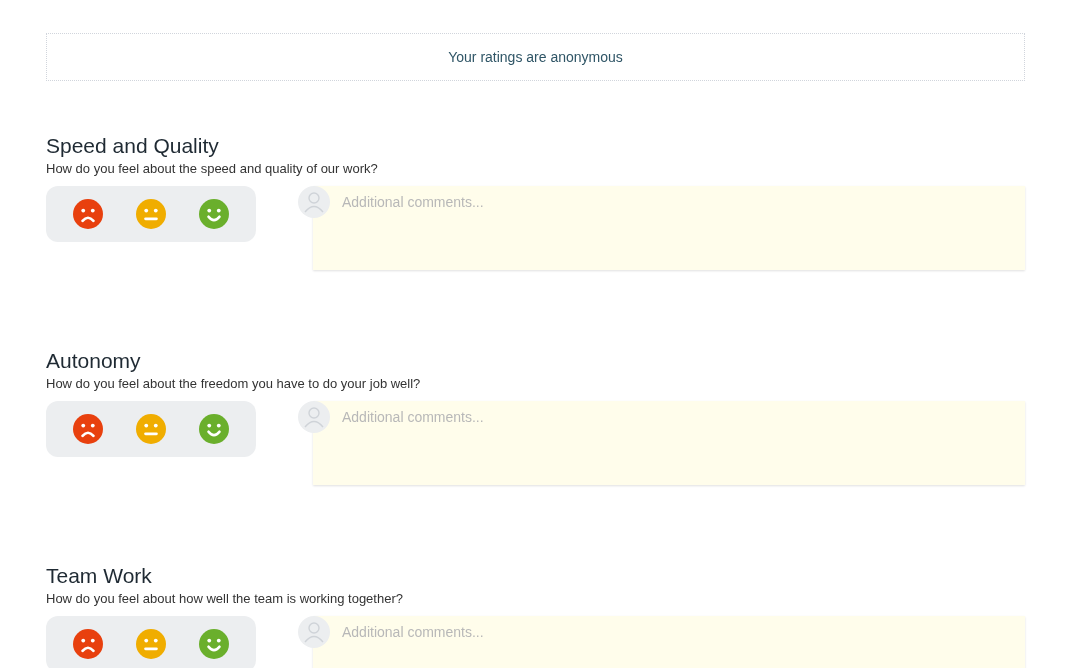  Describe the element at coordinates (225, 599) in the screenshot. I see `question-text: How do you feel about how well the team is working together?` at that location.